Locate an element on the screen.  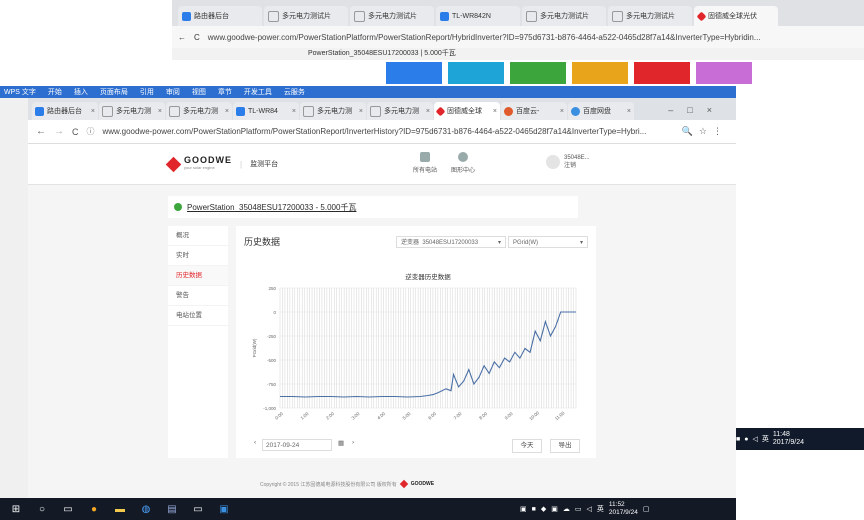
sidebar-item-realtime: 实时 is located at coordinates (198, 256).